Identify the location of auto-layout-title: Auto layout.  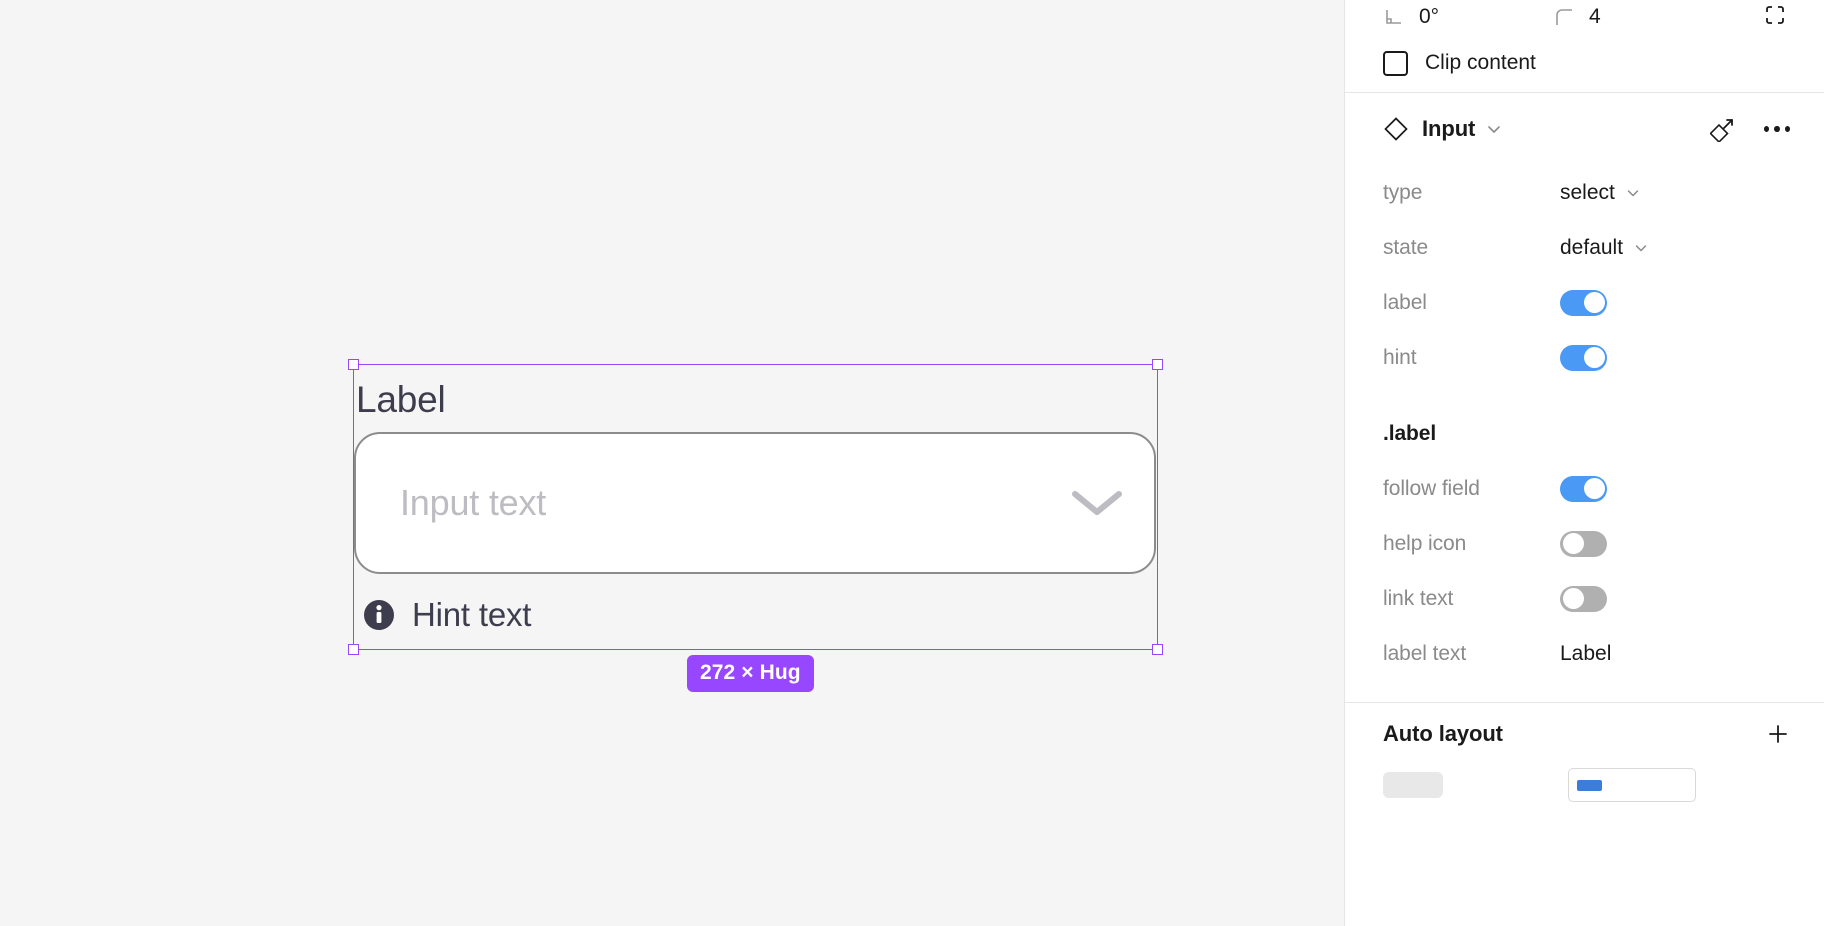
(1443, 733).